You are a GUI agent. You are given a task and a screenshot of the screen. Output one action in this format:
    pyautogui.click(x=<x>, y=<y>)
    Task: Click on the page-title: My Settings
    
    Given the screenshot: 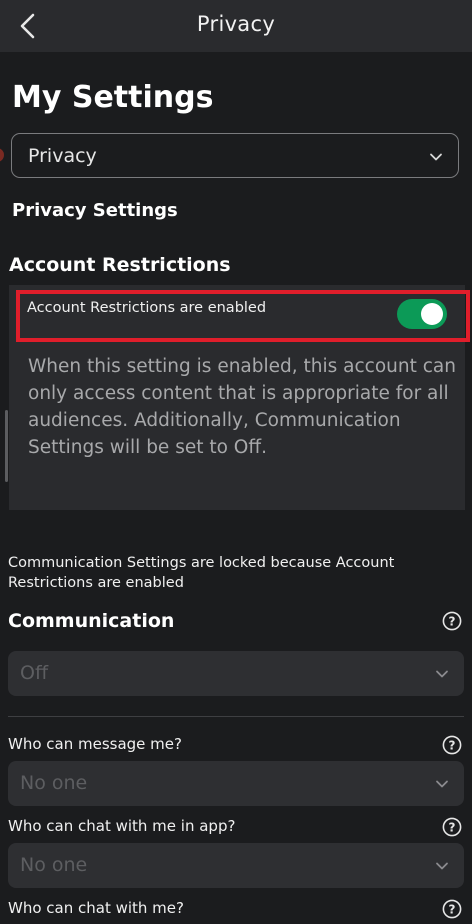 What is the action you would take?
    pyautogui.click(x=113, y=97)
    